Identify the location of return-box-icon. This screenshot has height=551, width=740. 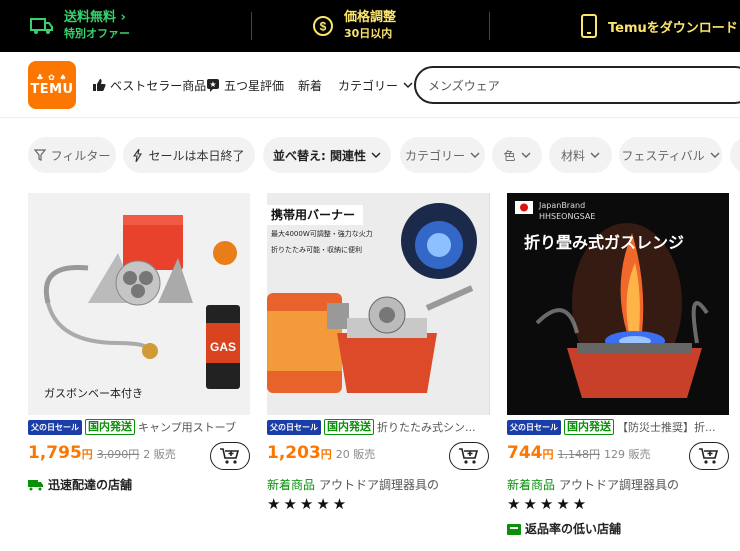
(514, 529).